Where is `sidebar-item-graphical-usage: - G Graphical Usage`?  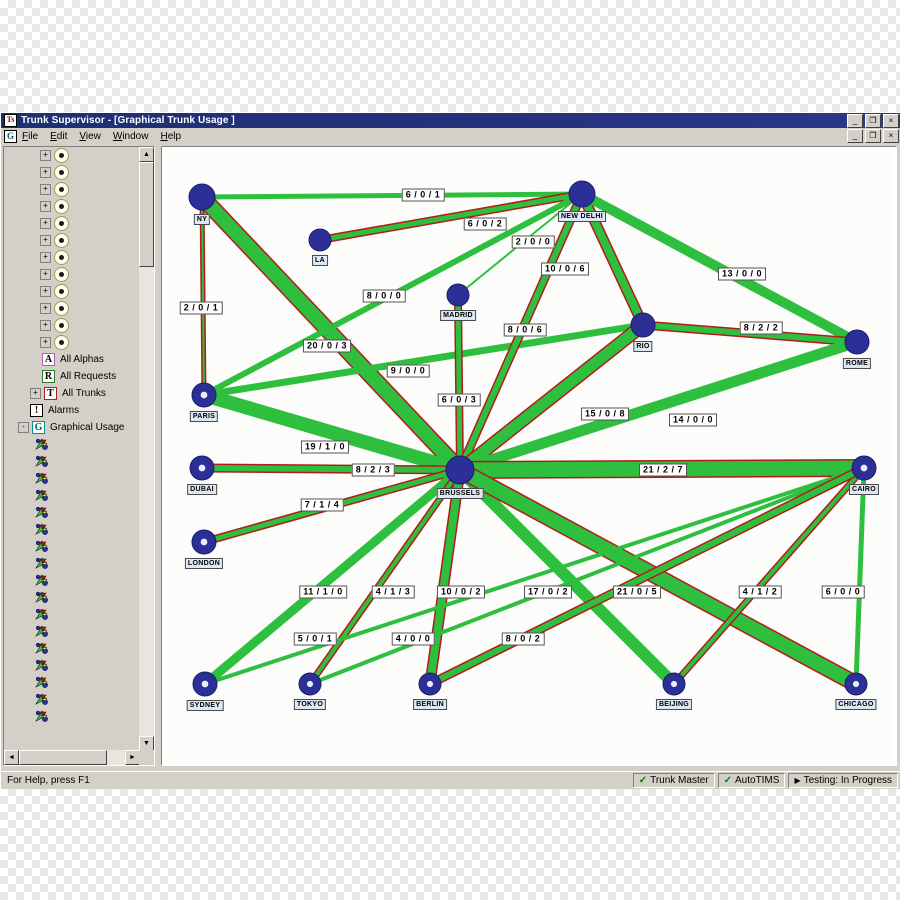
sidebar-item-graphical-usage: - G Graphical Usage is located at coordinates (72, 427).